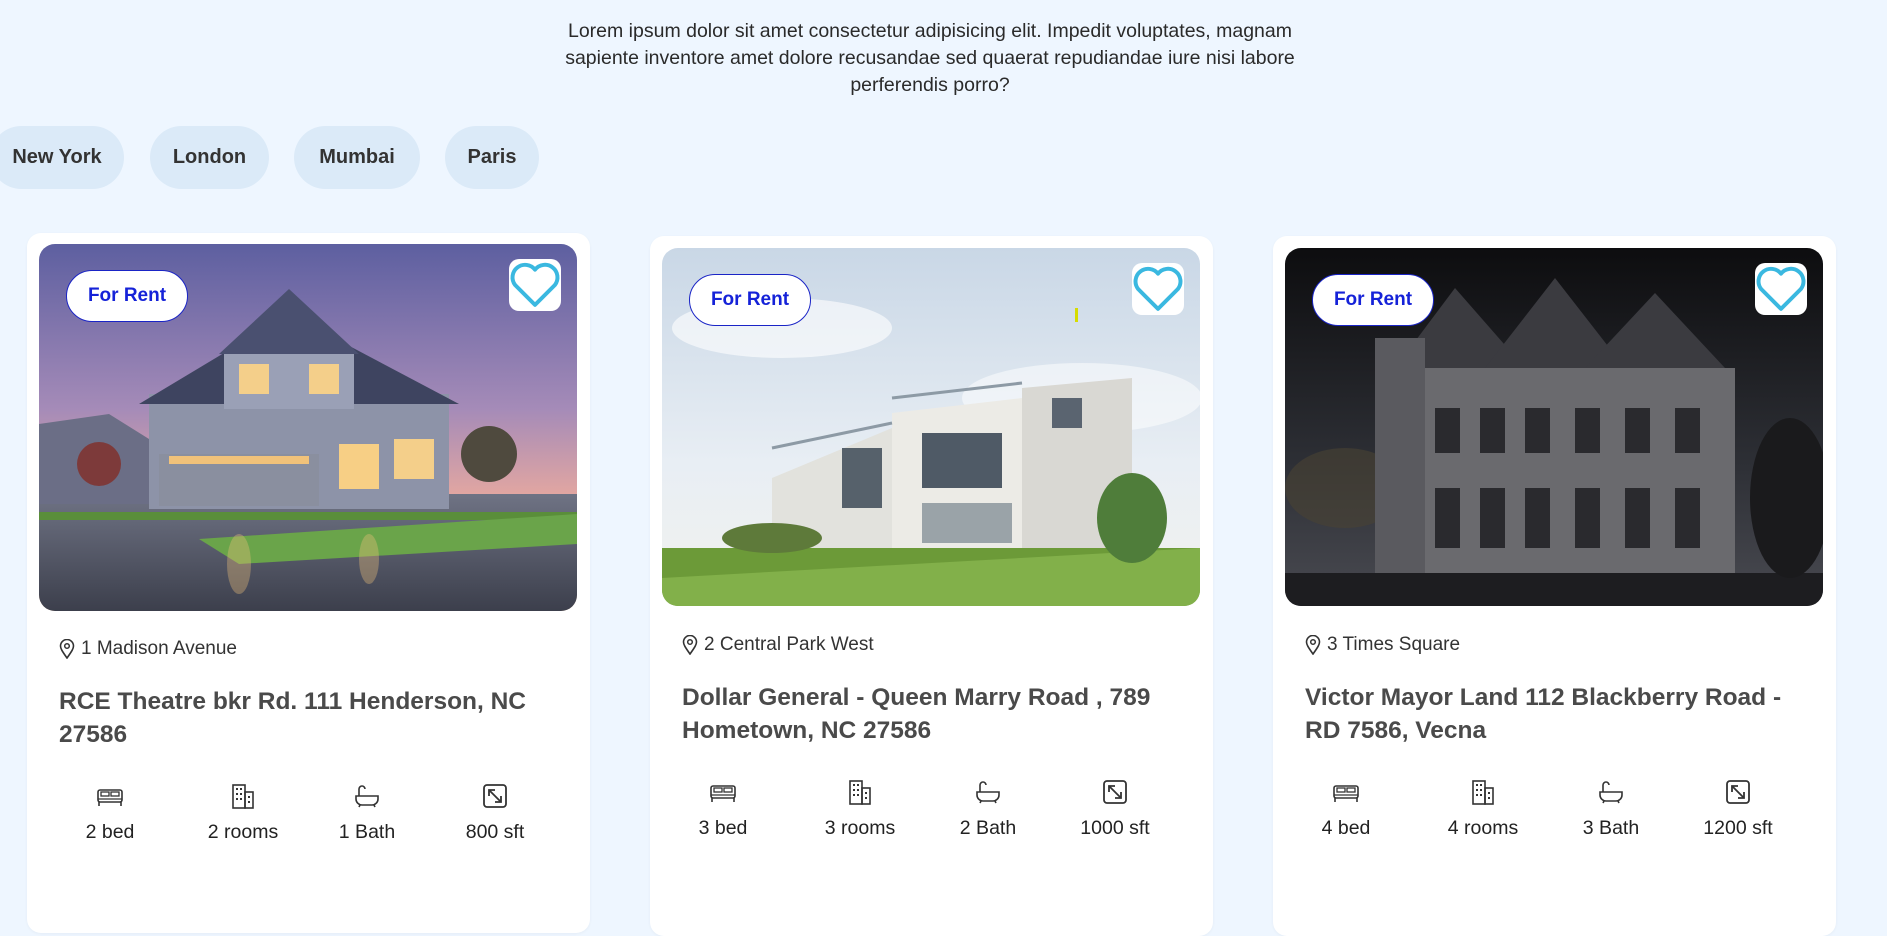 This screenshot has height=936, width=1887. I want to click on feature-label: 2 Bath, so click(988, 828).